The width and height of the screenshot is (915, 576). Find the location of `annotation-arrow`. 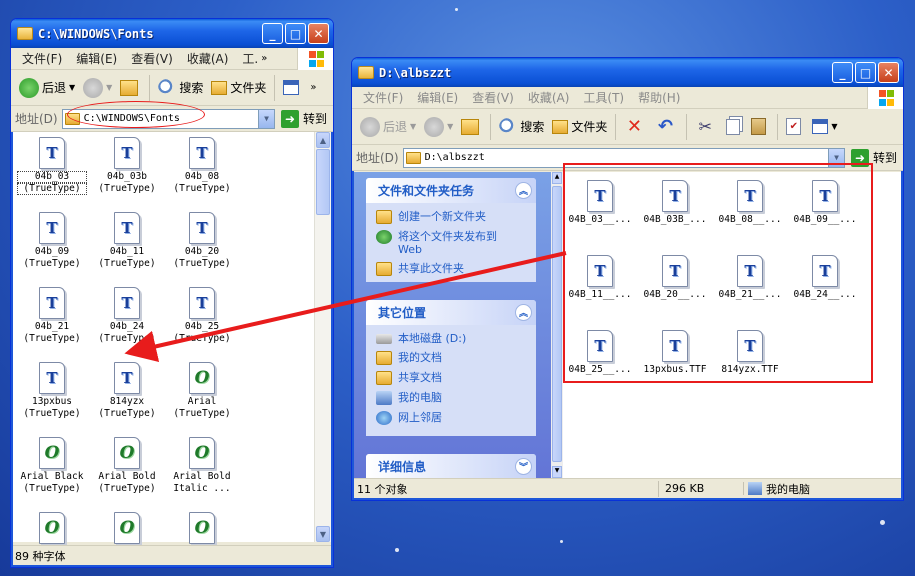

annotation-arrow is located at coordinates (345, 307).